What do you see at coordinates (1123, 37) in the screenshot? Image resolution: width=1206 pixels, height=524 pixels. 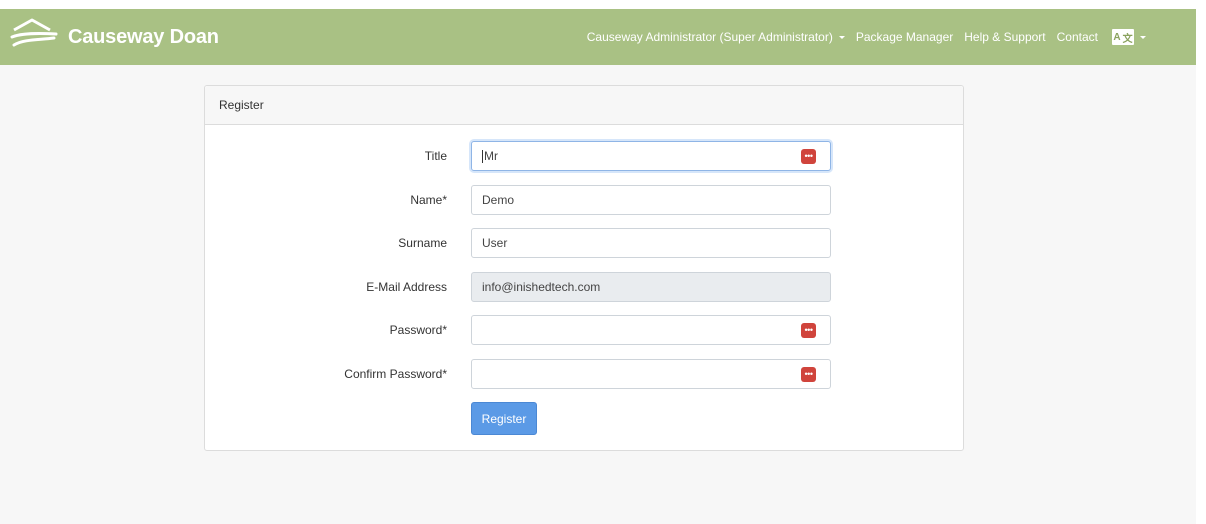 I see `translate-icon: A文` at bounding box center [1123, 37].